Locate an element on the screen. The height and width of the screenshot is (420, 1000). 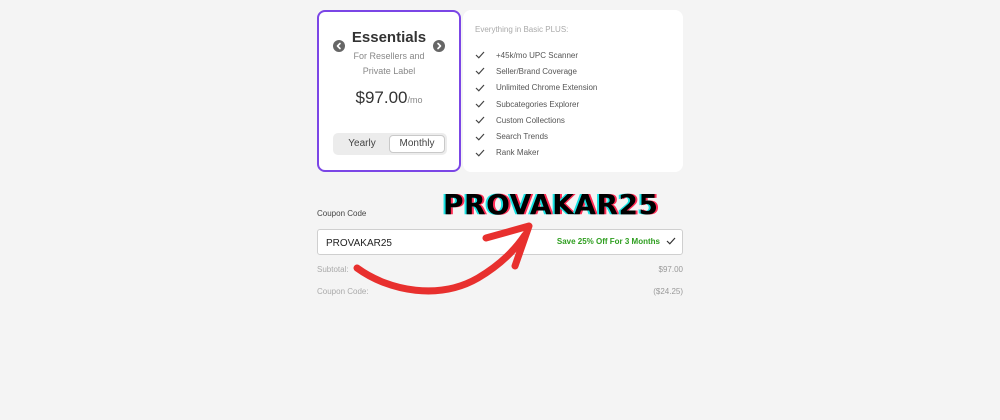
feature-label: Seller/Brand Coverage is located at coordinates (536, 71).